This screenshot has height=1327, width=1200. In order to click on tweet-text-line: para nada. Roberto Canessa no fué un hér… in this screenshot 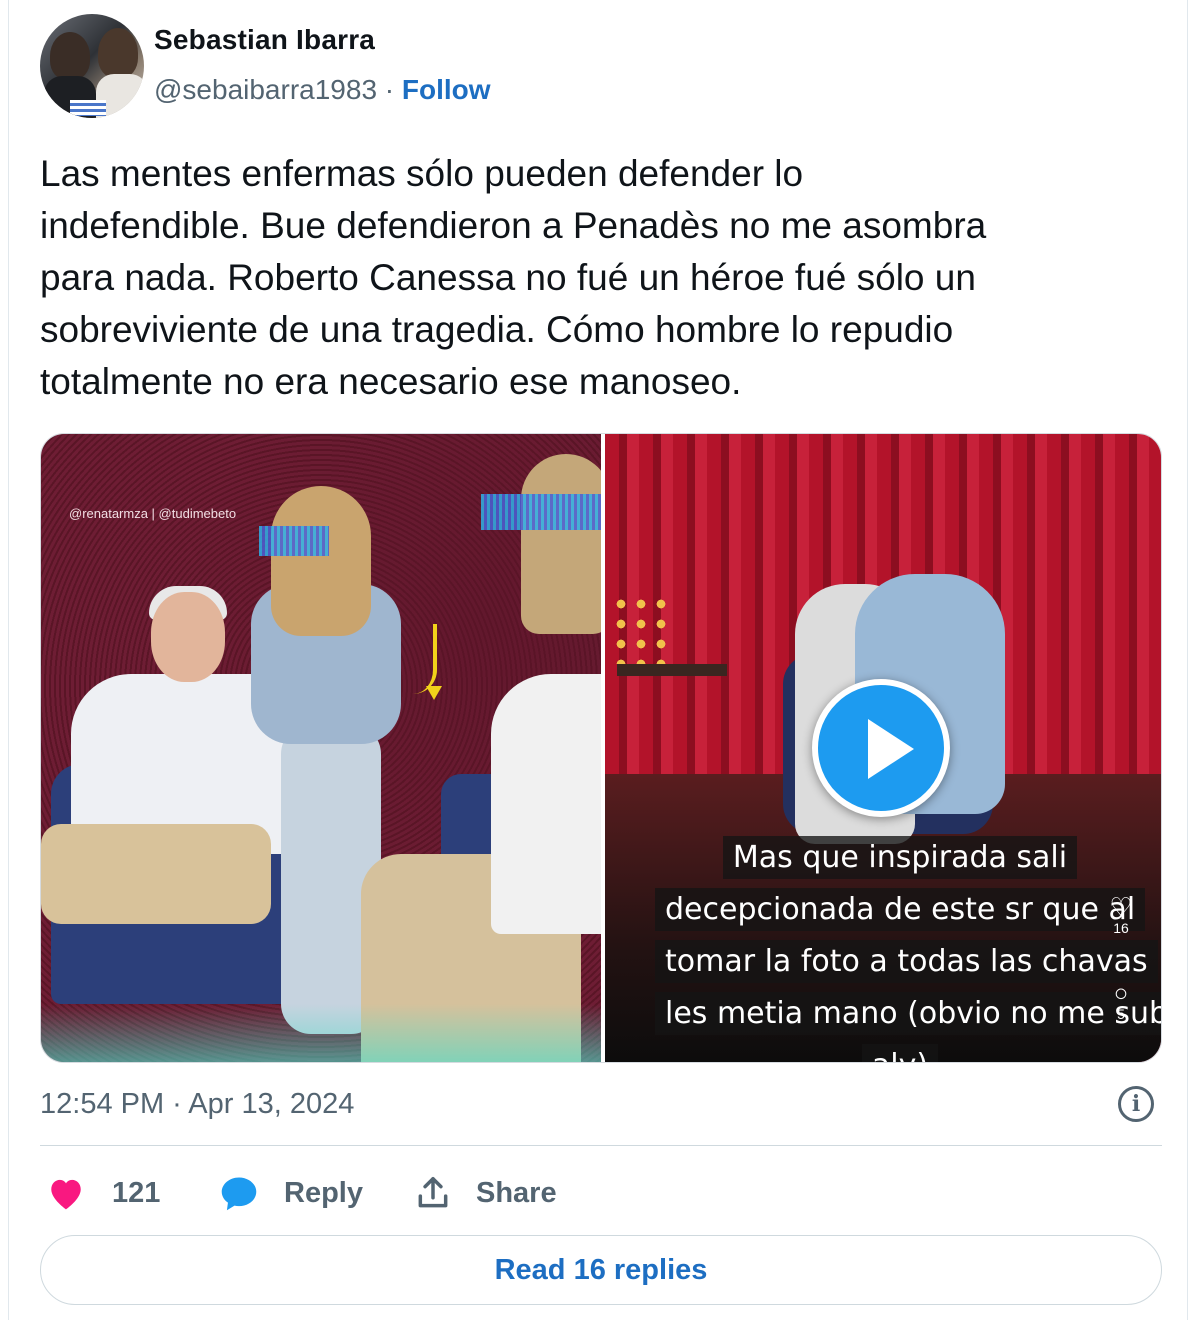, I will do `click(508, 277)`.